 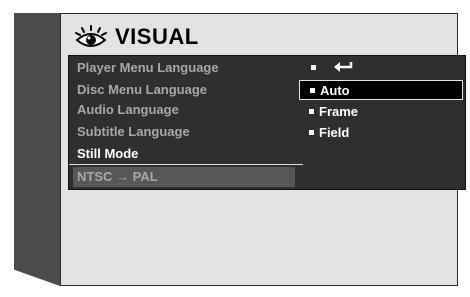 I want to click on page-title: VISUAL, so click(x=157, y=36).